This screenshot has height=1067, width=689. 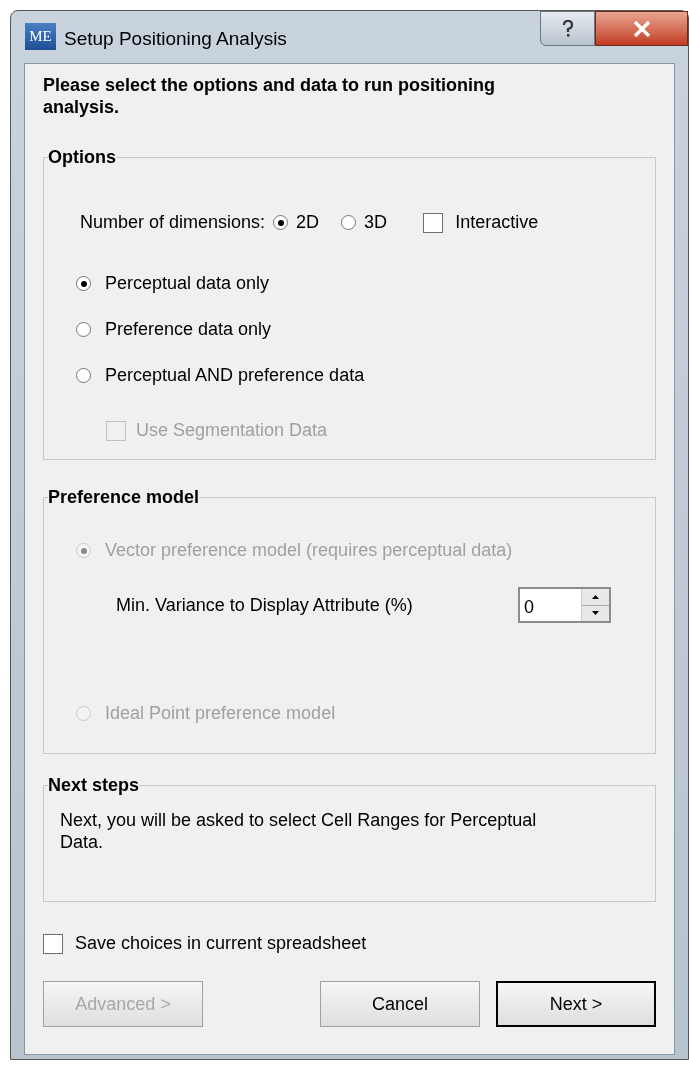 I want to click on help-button, so click(x=567, y=28).